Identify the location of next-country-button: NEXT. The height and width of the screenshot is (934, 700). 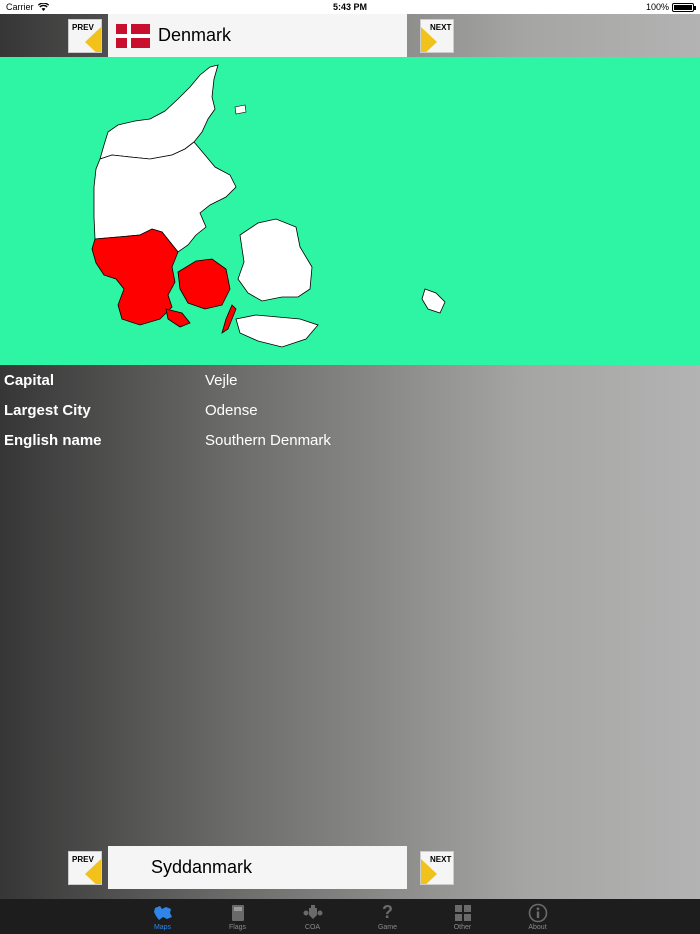
(437, 36).